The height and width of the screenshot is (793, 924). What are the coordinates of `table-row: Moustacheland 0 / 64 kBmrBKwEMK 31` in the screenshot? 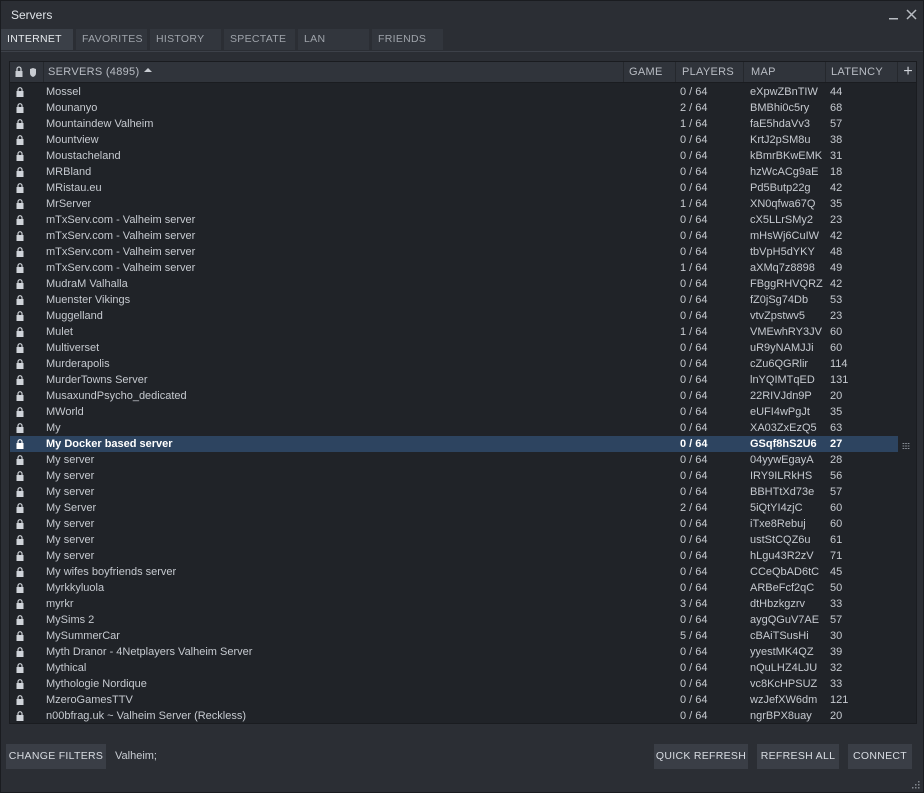 It's located at (454, 156).